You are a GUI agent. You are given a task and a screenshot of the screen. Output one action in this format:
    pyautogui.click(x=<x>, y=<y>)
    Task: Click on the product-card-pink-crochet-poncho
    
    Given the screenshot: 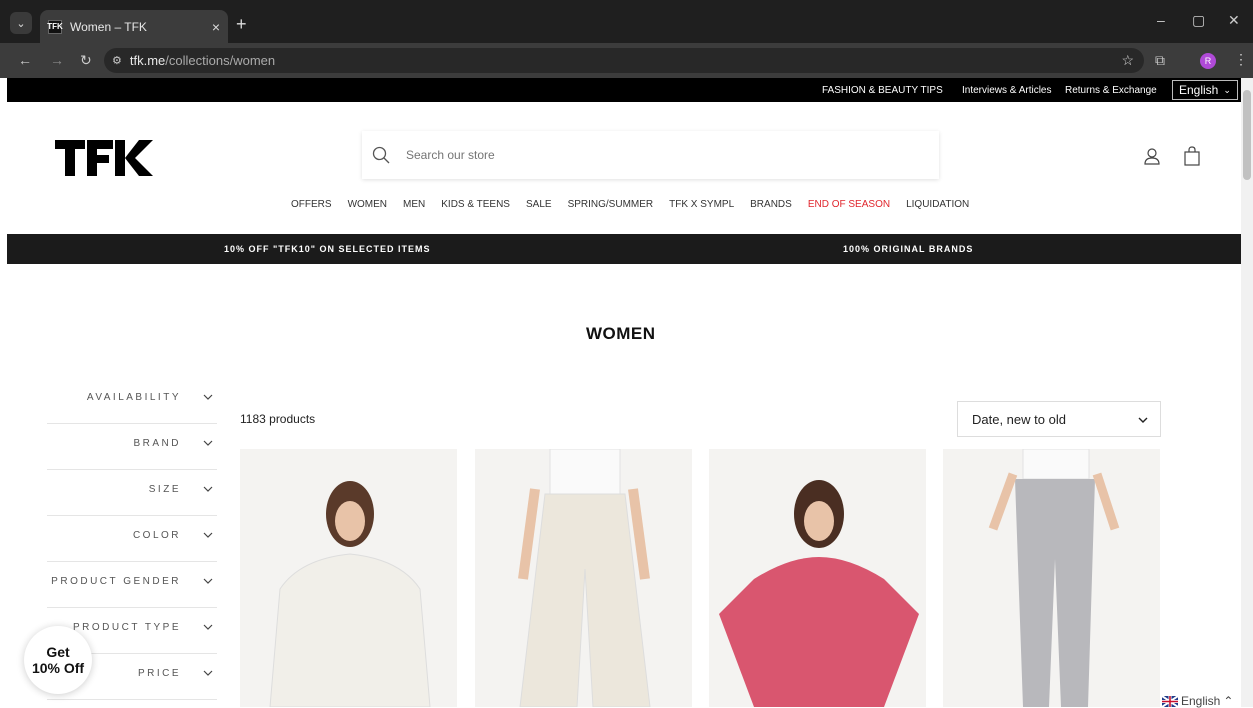 What is the action you would take?
    pyautogui.click(x=817, y=578)
    